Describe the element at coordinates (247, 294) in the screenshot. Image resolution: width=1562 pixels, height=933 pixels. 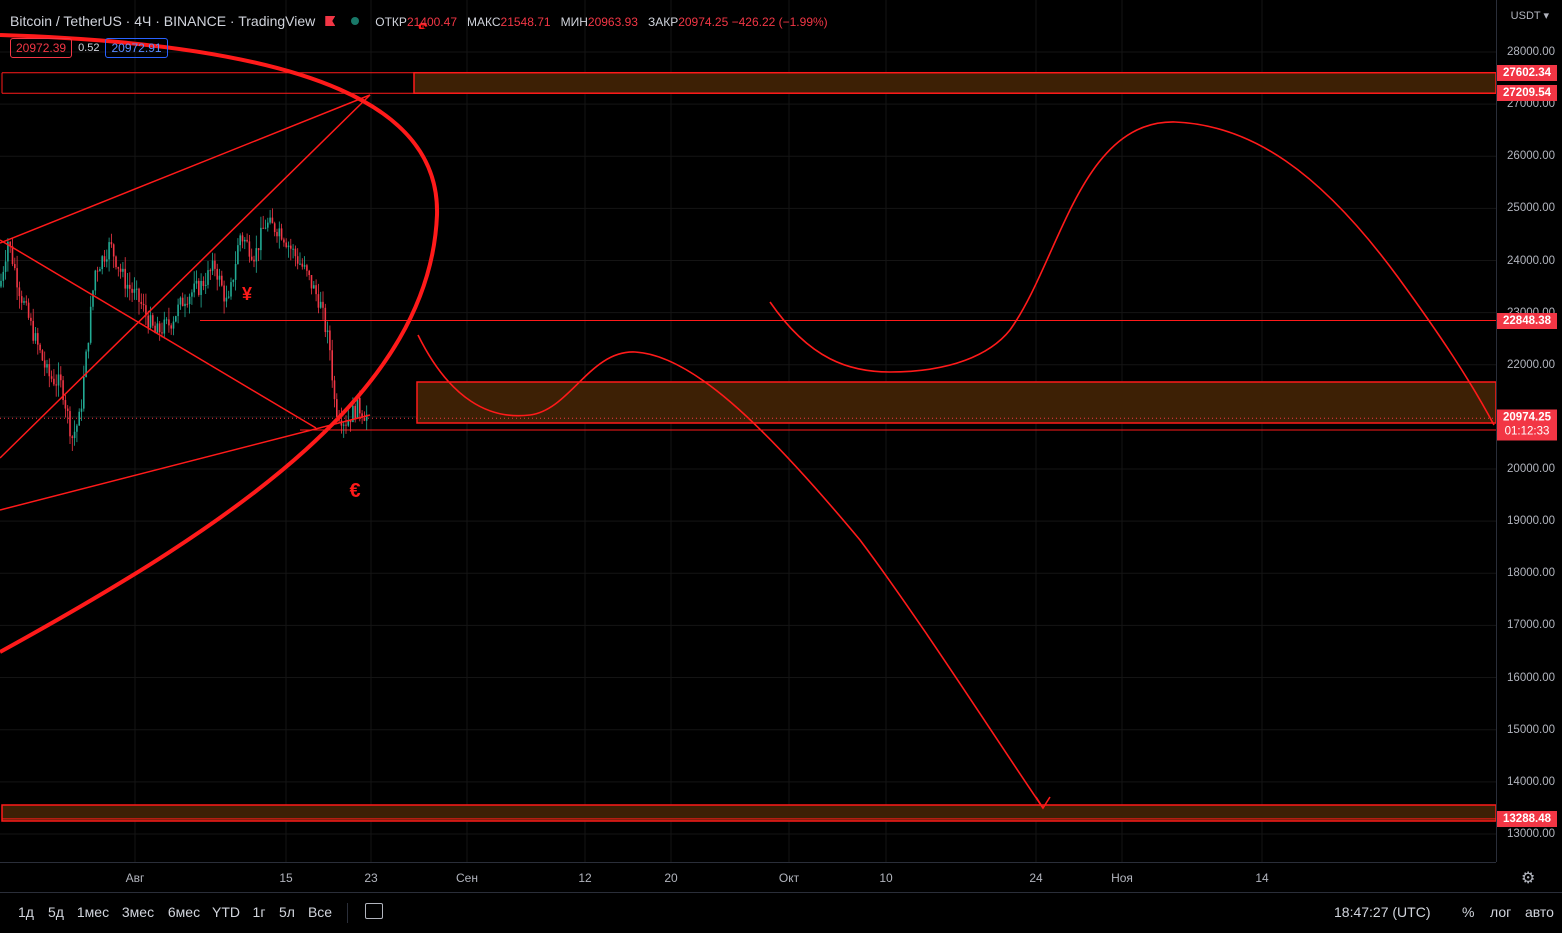
I see `yen-symbol: ¥` at that location.